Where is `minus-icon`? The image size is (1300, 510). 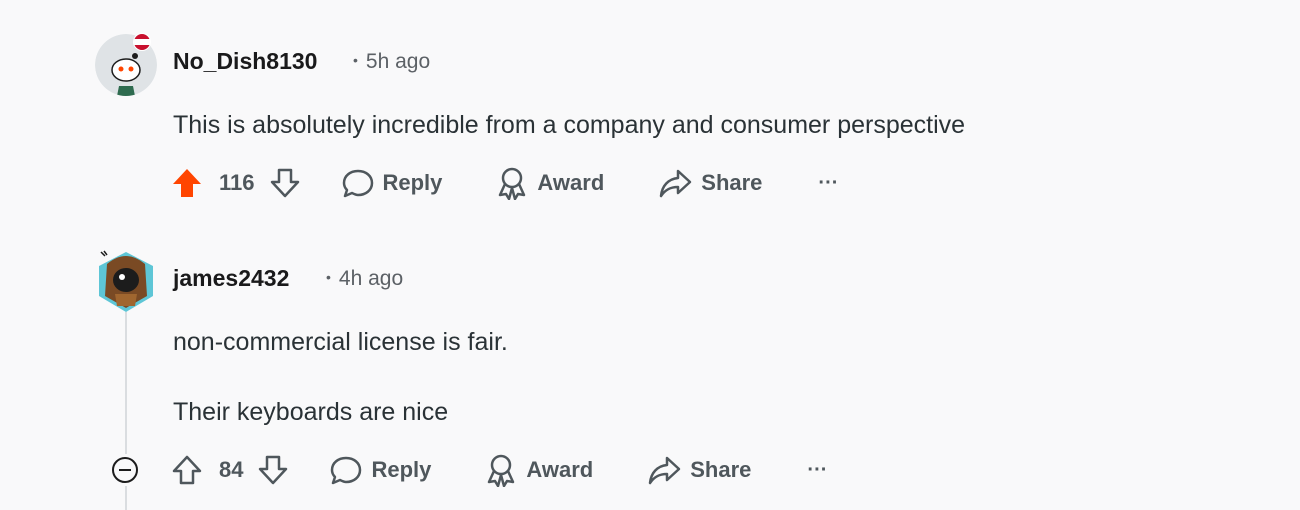 minus-icon is located at coordinates (125, 470).